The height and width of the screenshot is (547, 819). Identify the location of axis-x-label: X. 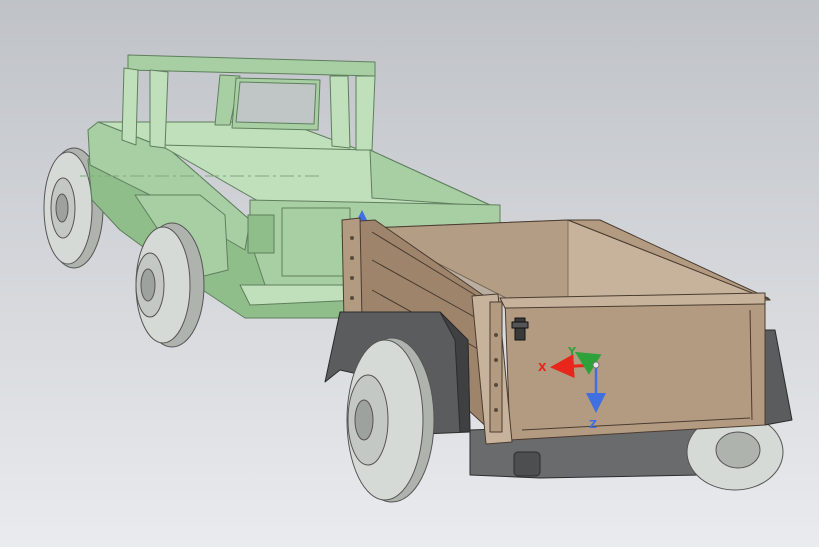
(542, 367).